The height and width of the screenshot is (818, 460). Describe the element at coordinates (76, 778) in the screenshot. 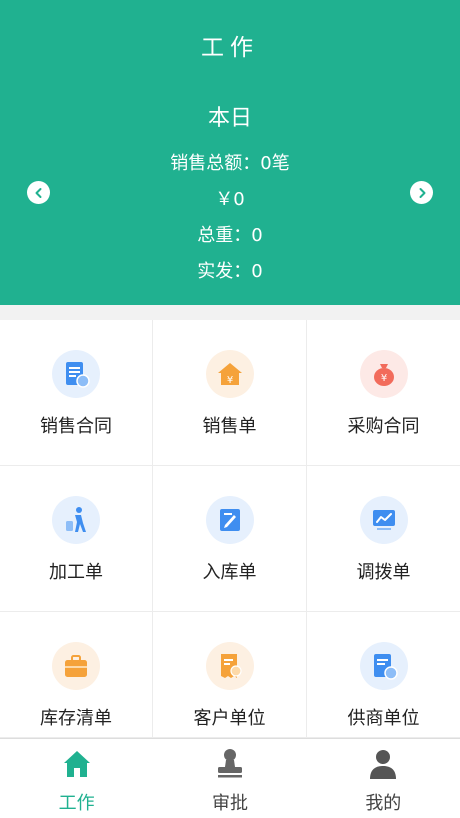

I see `tab-work: 工作` at that location.